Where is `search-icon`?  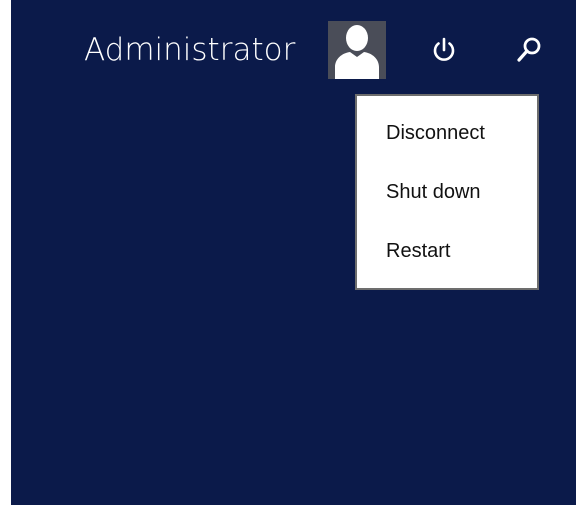 search-icon is located at coordinates (529, 49).